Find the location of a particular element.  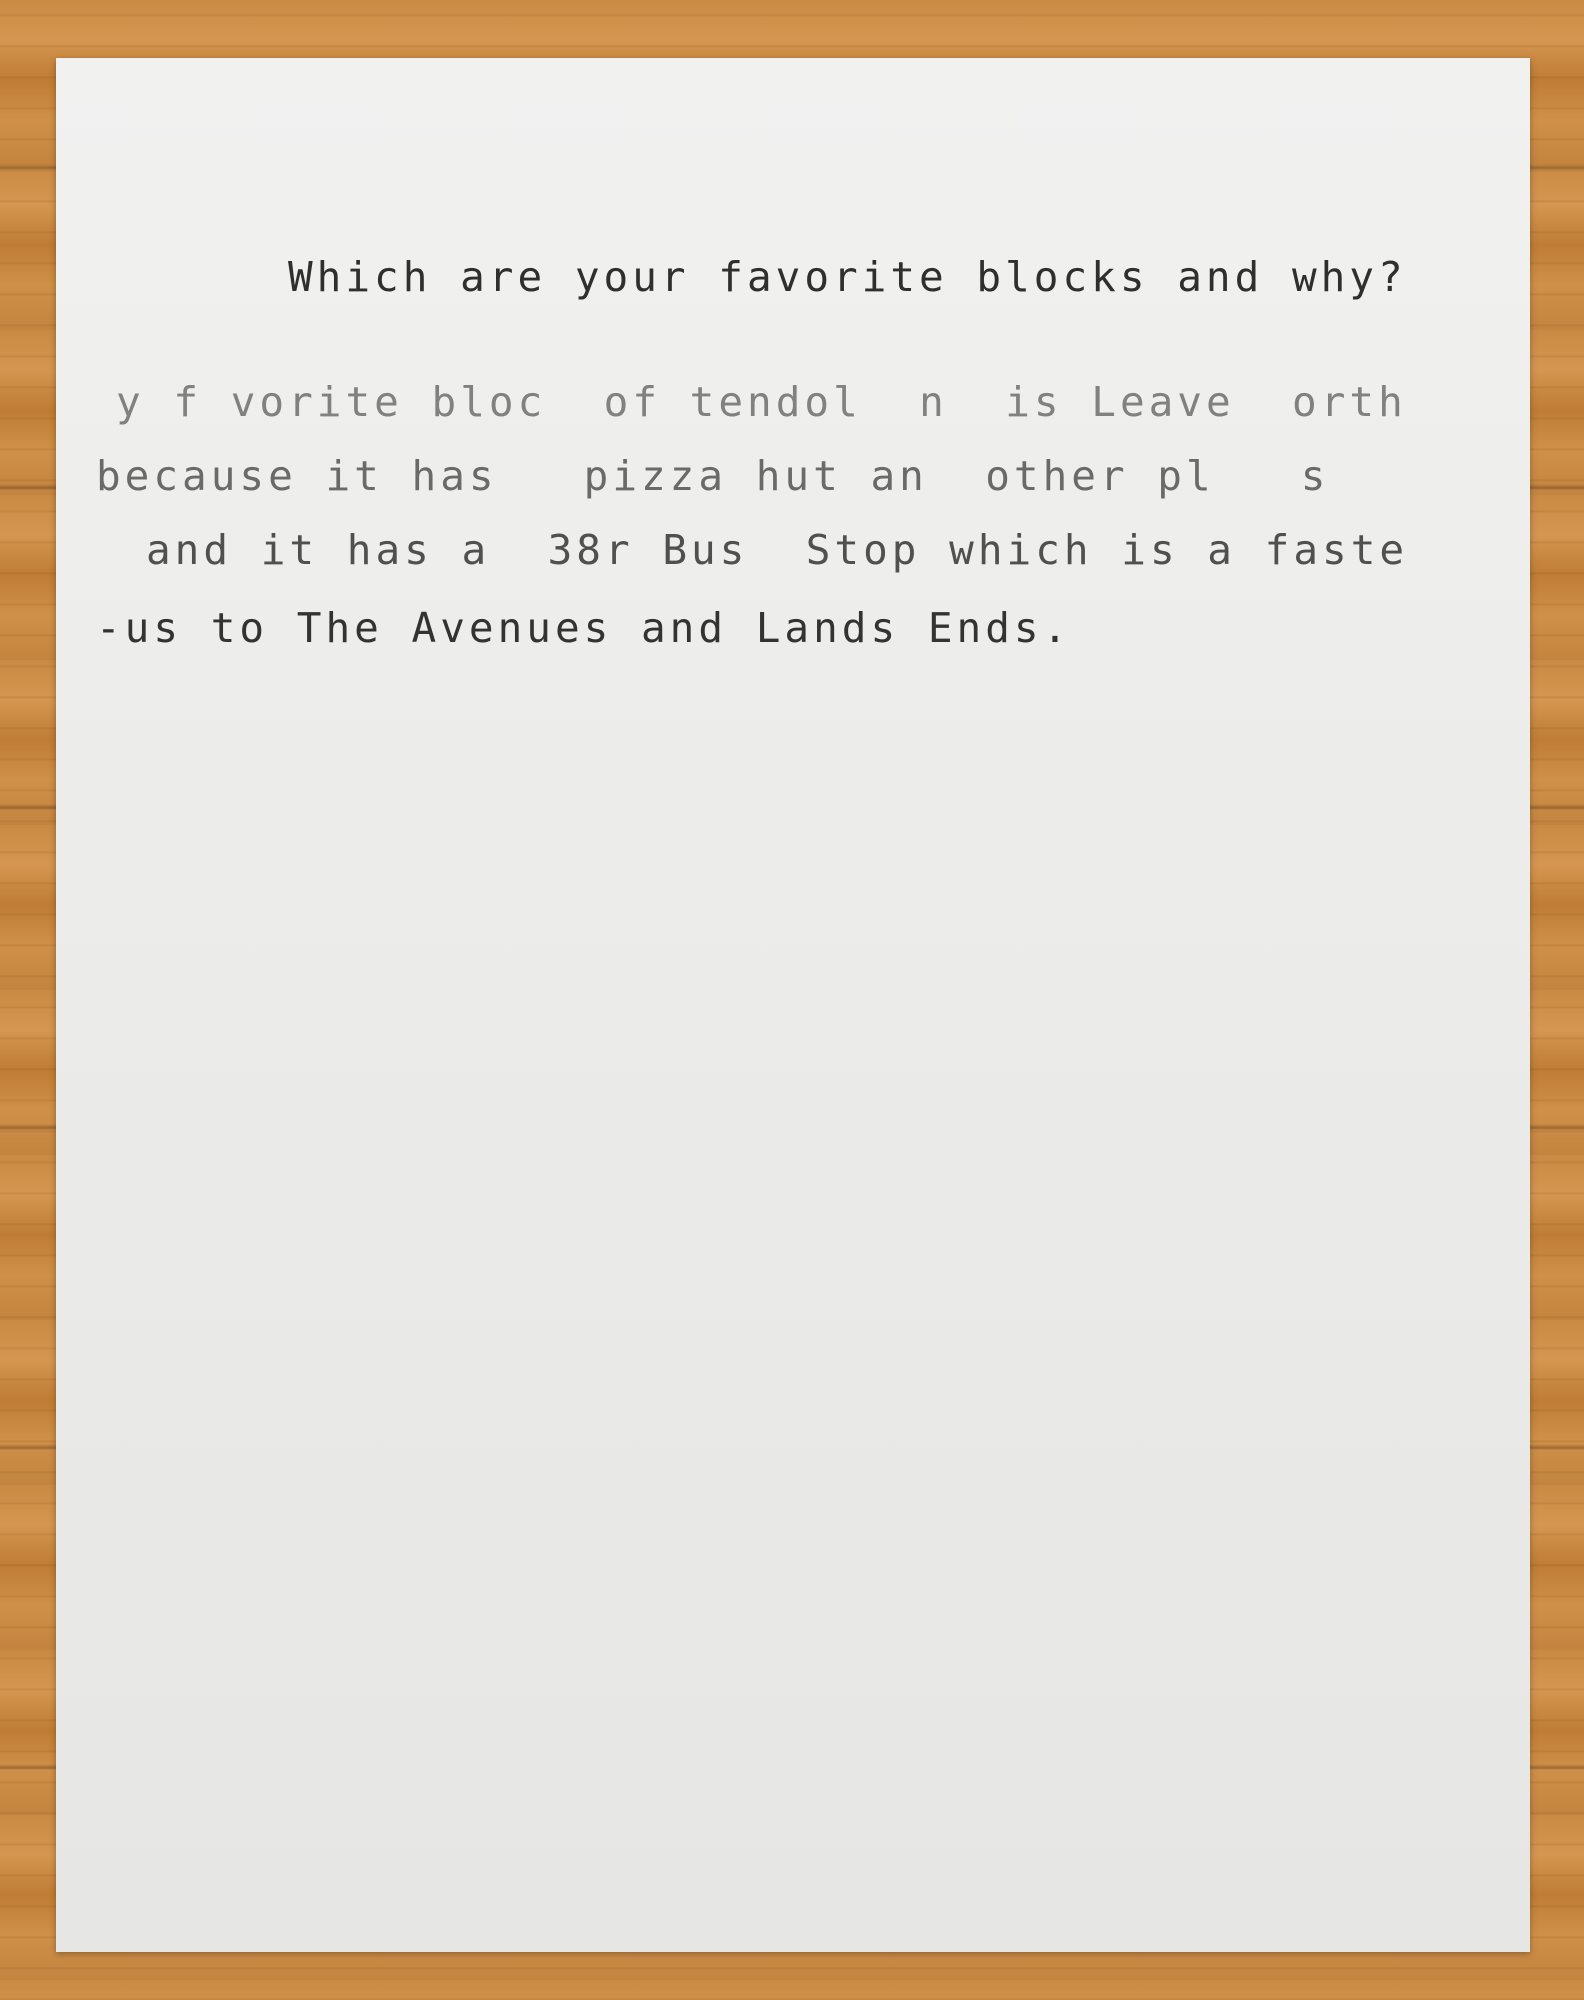

answer-line-2: because it has pizza hut an other pl s is located at coordinates (713, 476).